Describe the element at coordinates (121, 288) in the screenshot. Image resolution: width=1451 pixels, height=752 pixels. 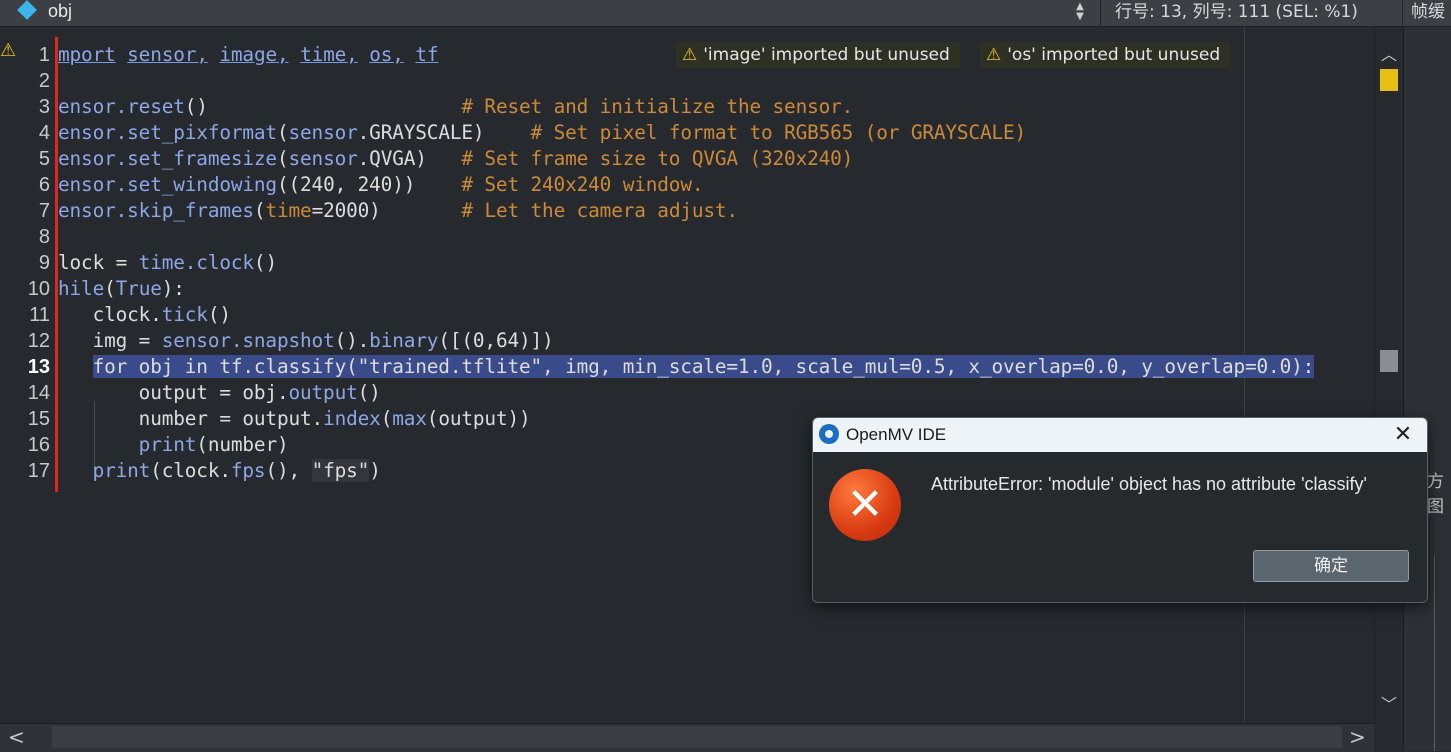
I see `code-text: hile(True):` at that location.